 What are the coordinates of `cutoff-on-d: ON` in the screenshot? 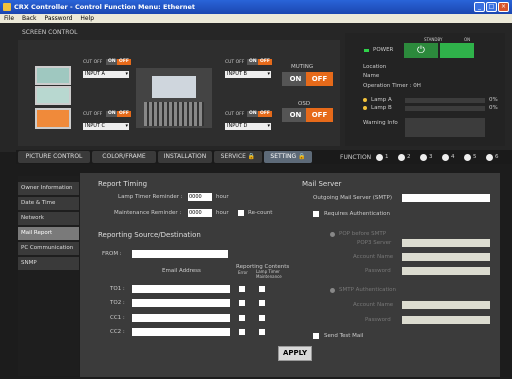 It's located at (253, 114).